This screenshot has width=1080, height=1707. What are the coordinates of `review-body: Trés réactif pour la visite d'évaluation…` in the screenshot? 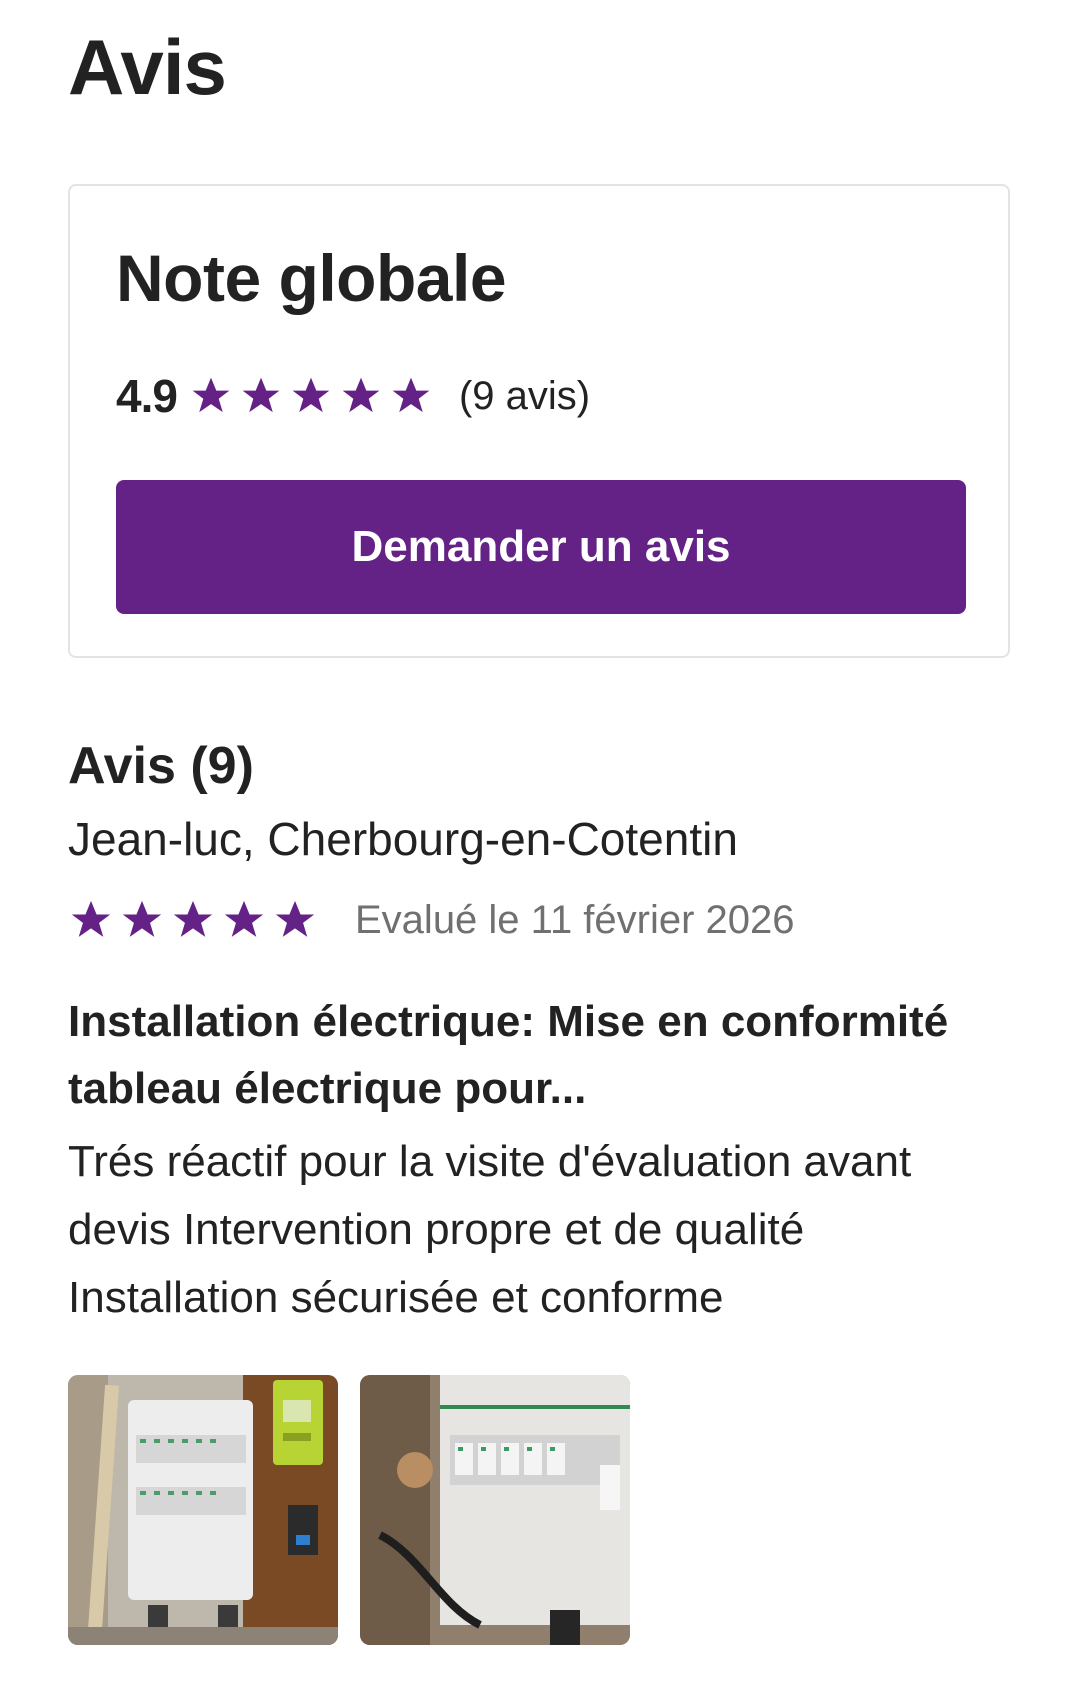 It's located at (490, 1229).